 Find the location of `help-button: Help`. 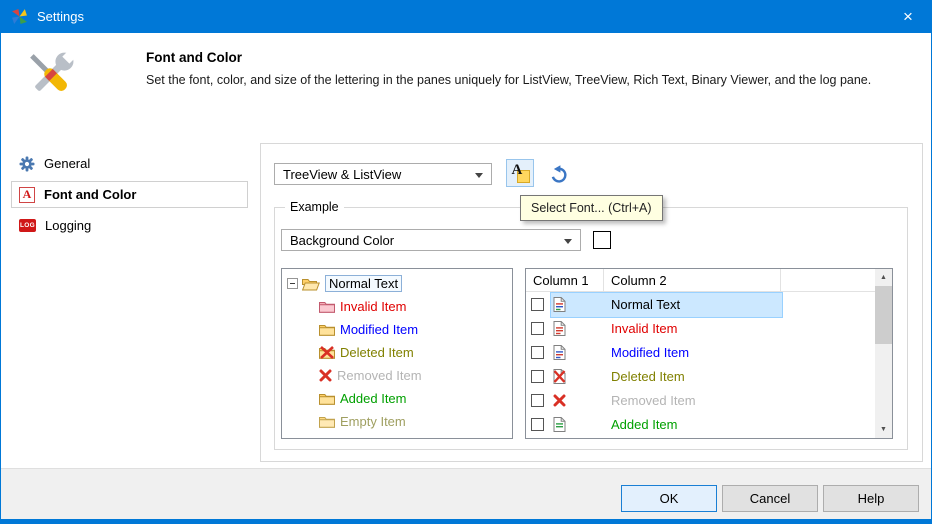

help-button: Help is located at coordinates (871, 498).